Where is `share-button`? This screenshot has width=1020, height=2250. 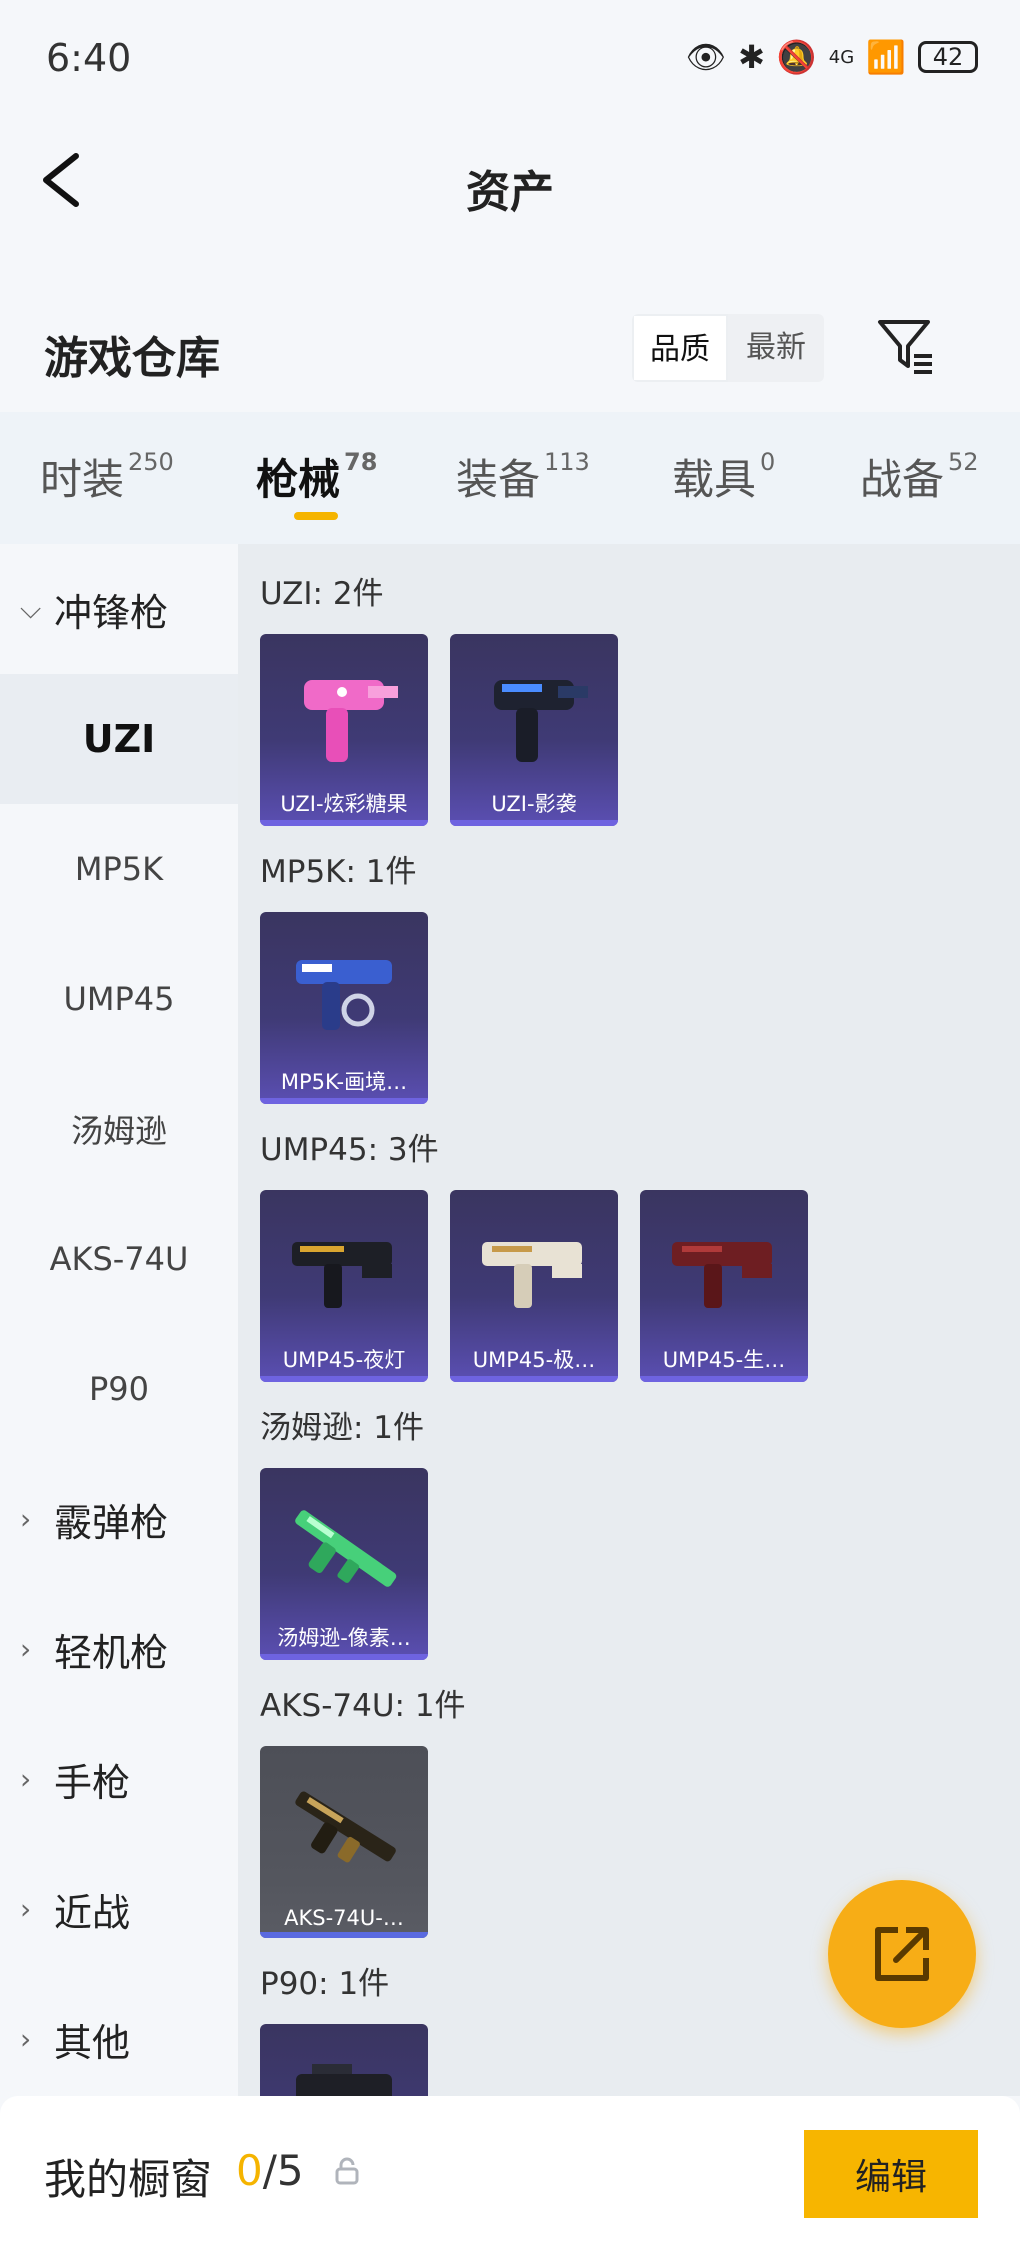 share-button is located at coordinates (902, 1954).